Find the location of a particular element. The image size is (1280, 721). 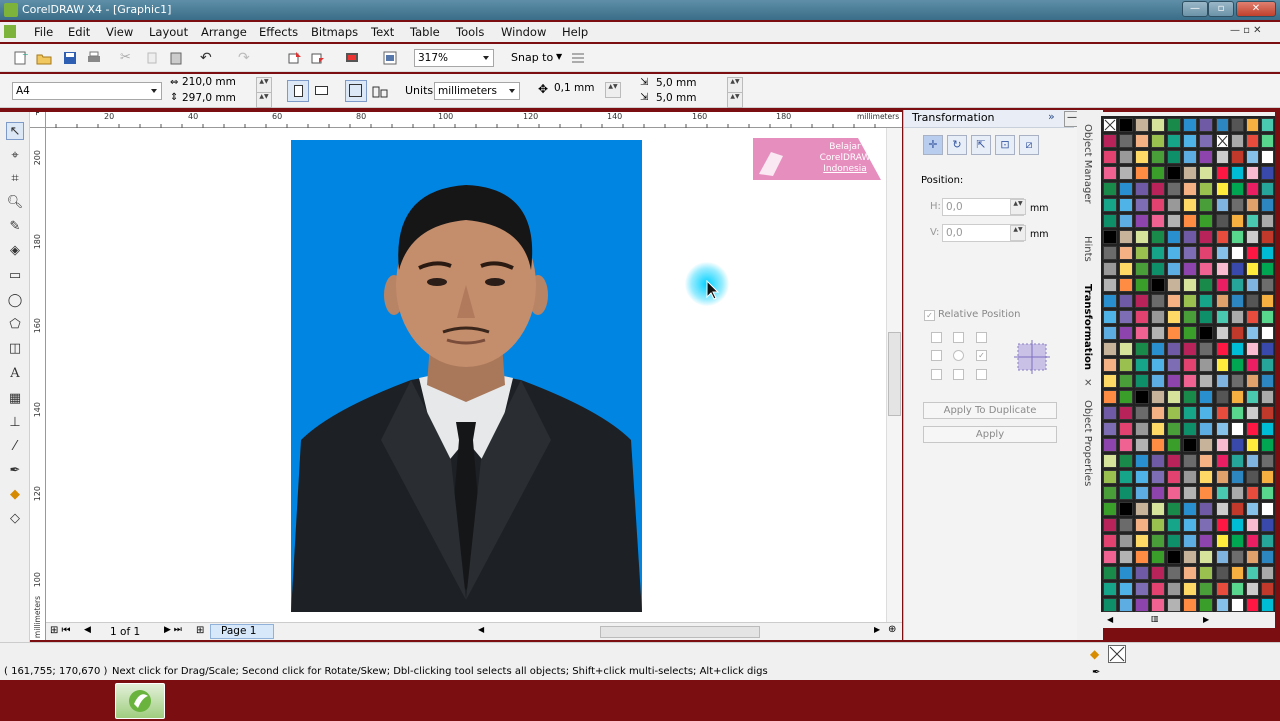

table-tool-icon: ▦ is located at coordinates (15, 399).